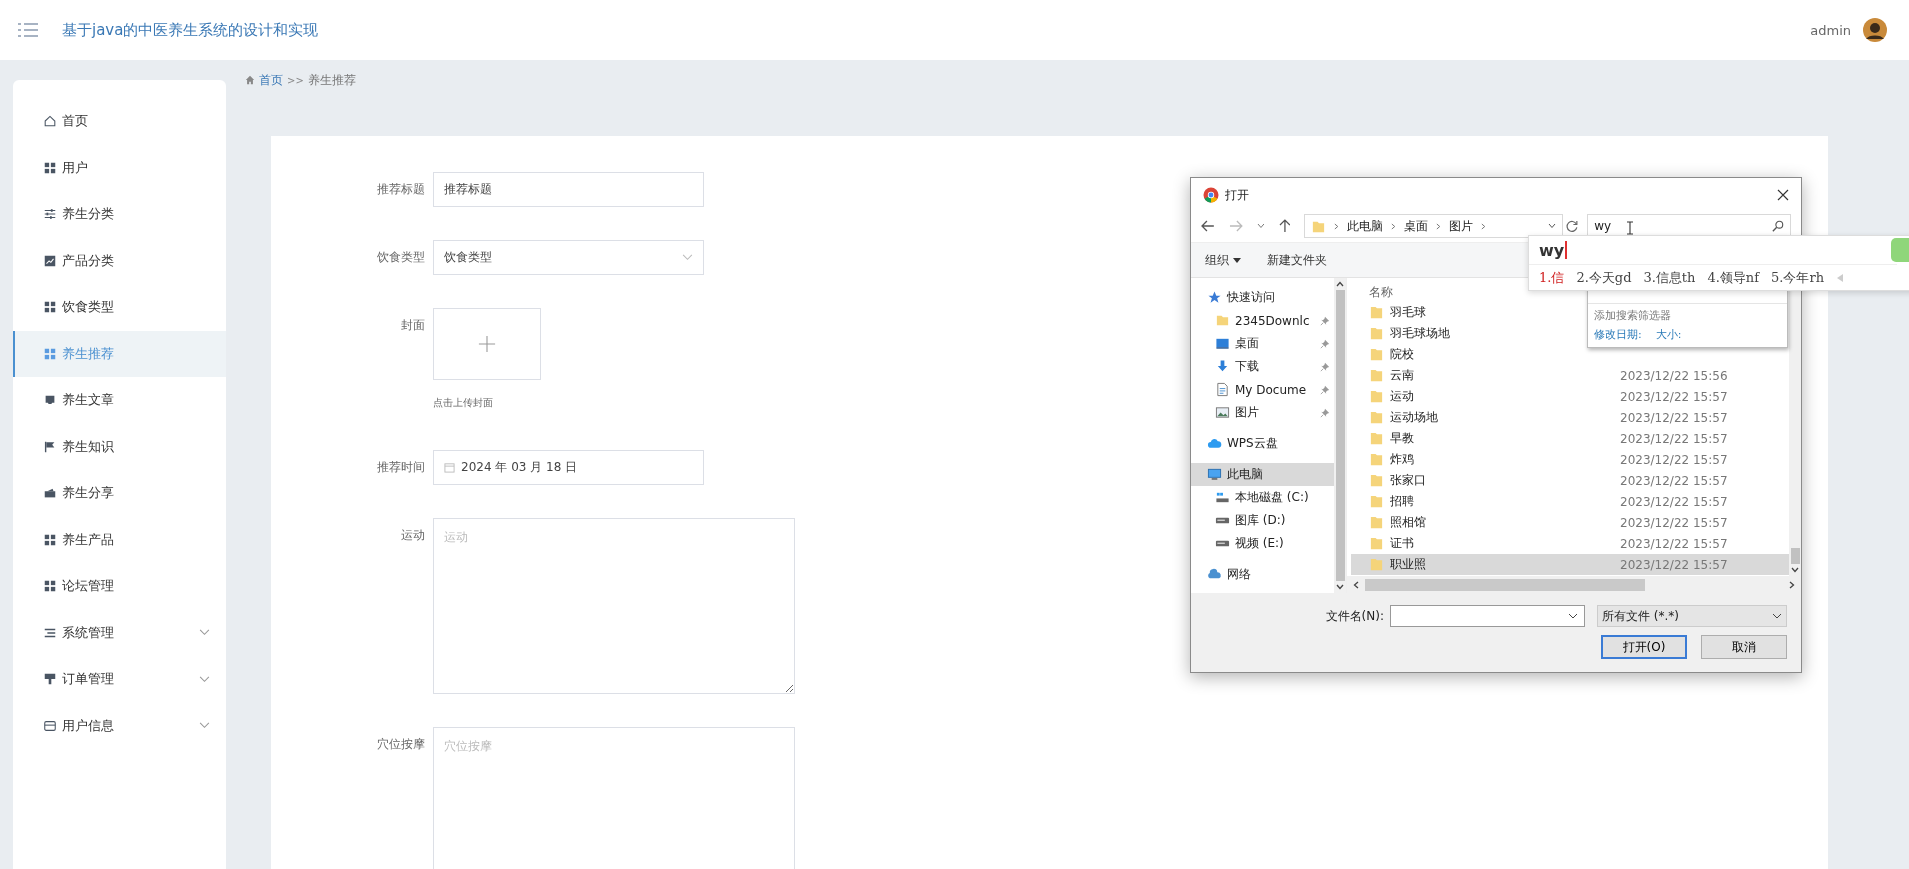  I want to click on nav-item: 此电脑, so click(1262, 474).